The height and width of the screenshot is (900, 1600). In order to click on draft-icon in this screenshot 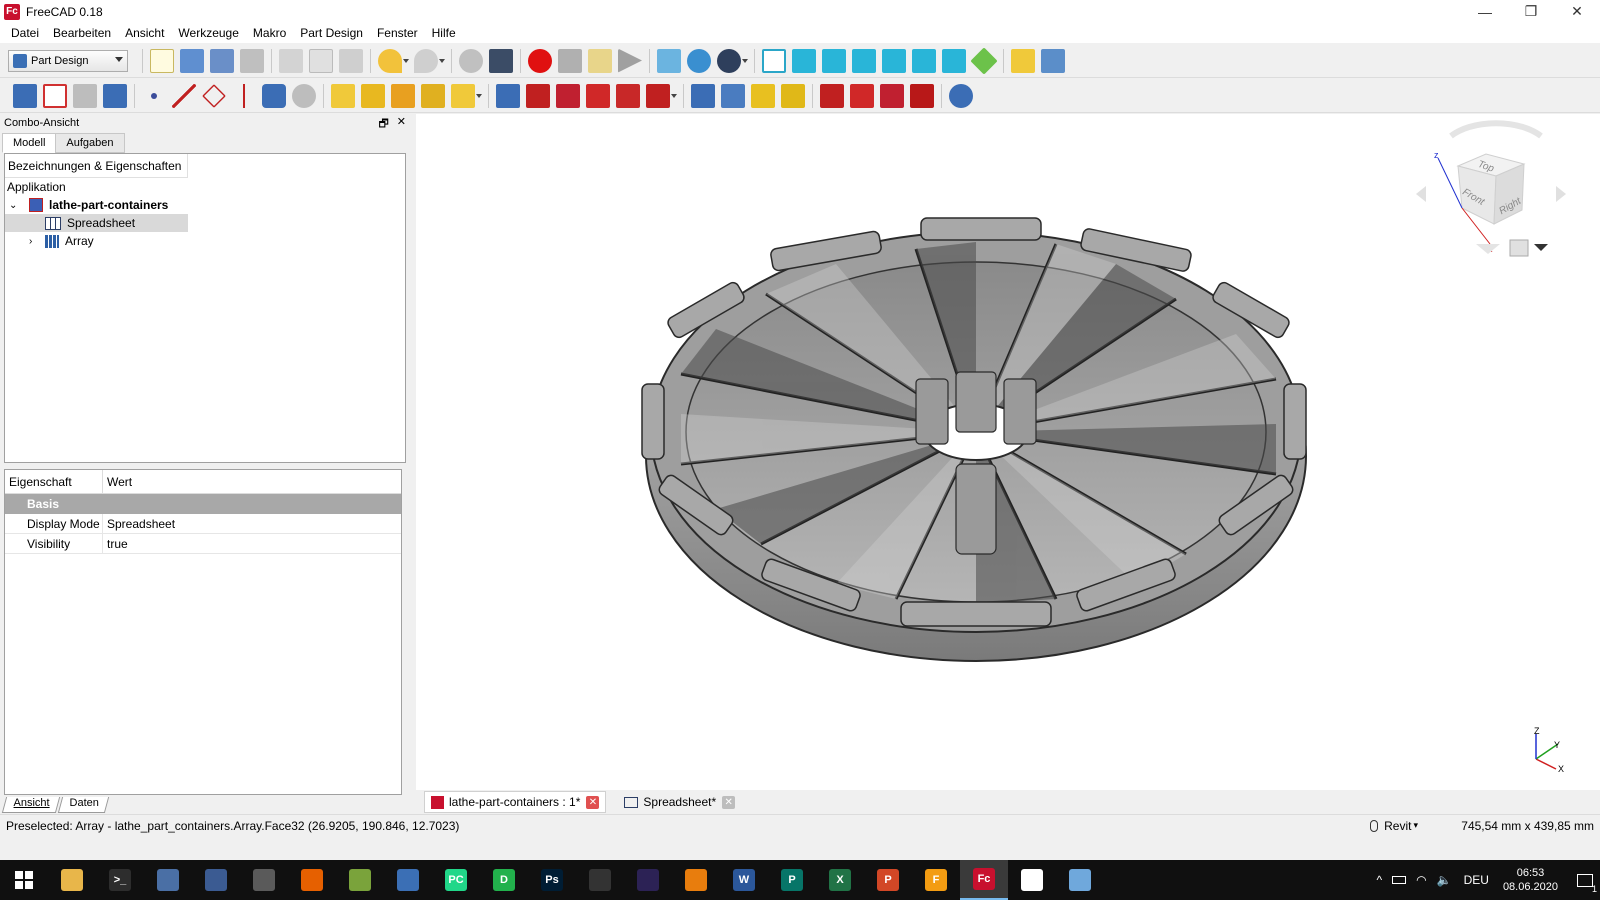, I will do `click(892, 95)`.